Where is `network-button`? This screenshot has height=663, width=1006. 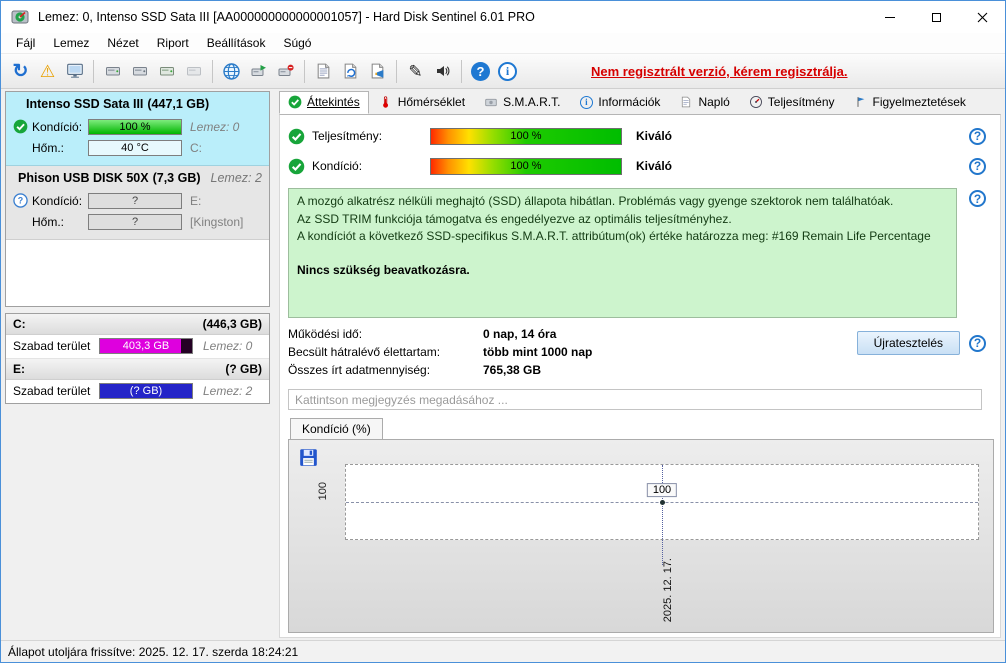 network-button is located at coordinates (231, 71).